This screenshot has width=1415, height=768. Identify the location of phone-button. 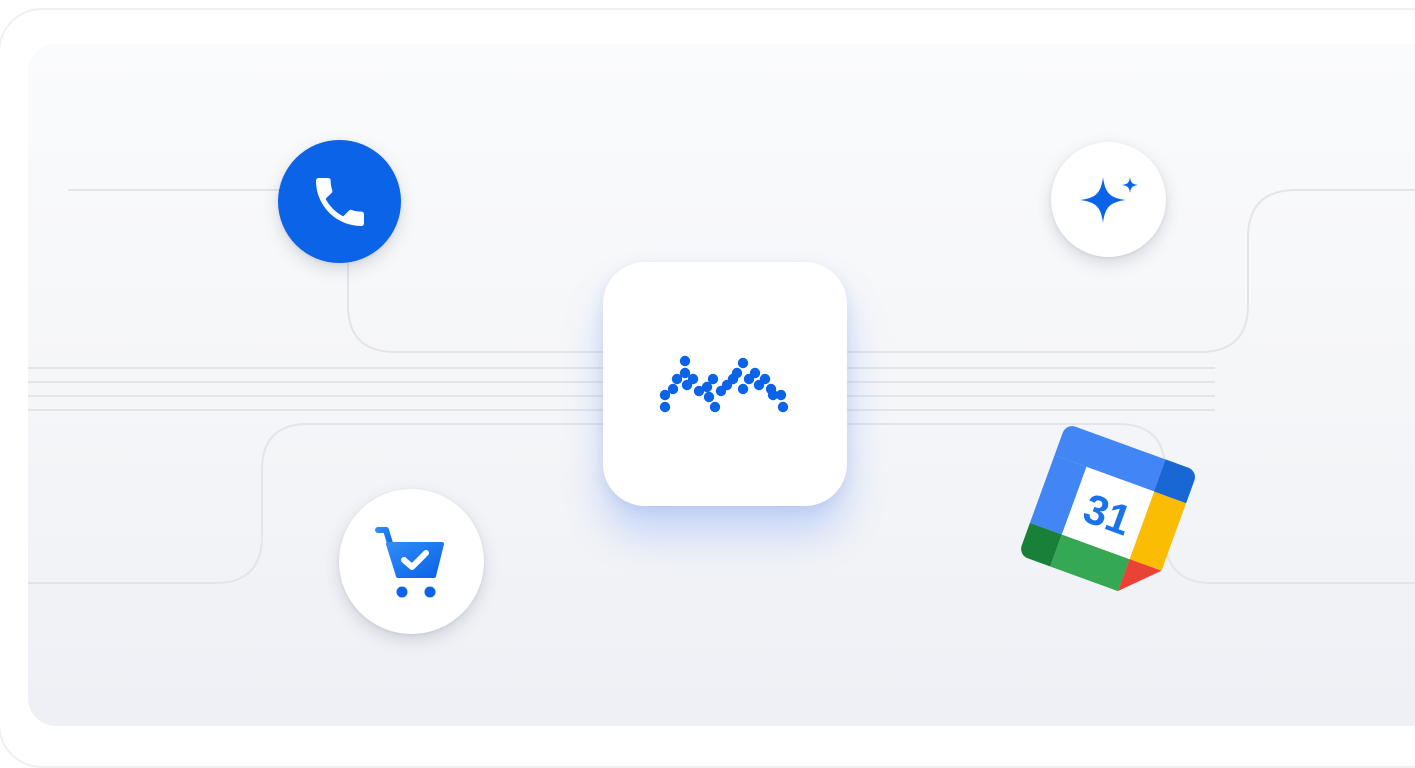
(339, 201).